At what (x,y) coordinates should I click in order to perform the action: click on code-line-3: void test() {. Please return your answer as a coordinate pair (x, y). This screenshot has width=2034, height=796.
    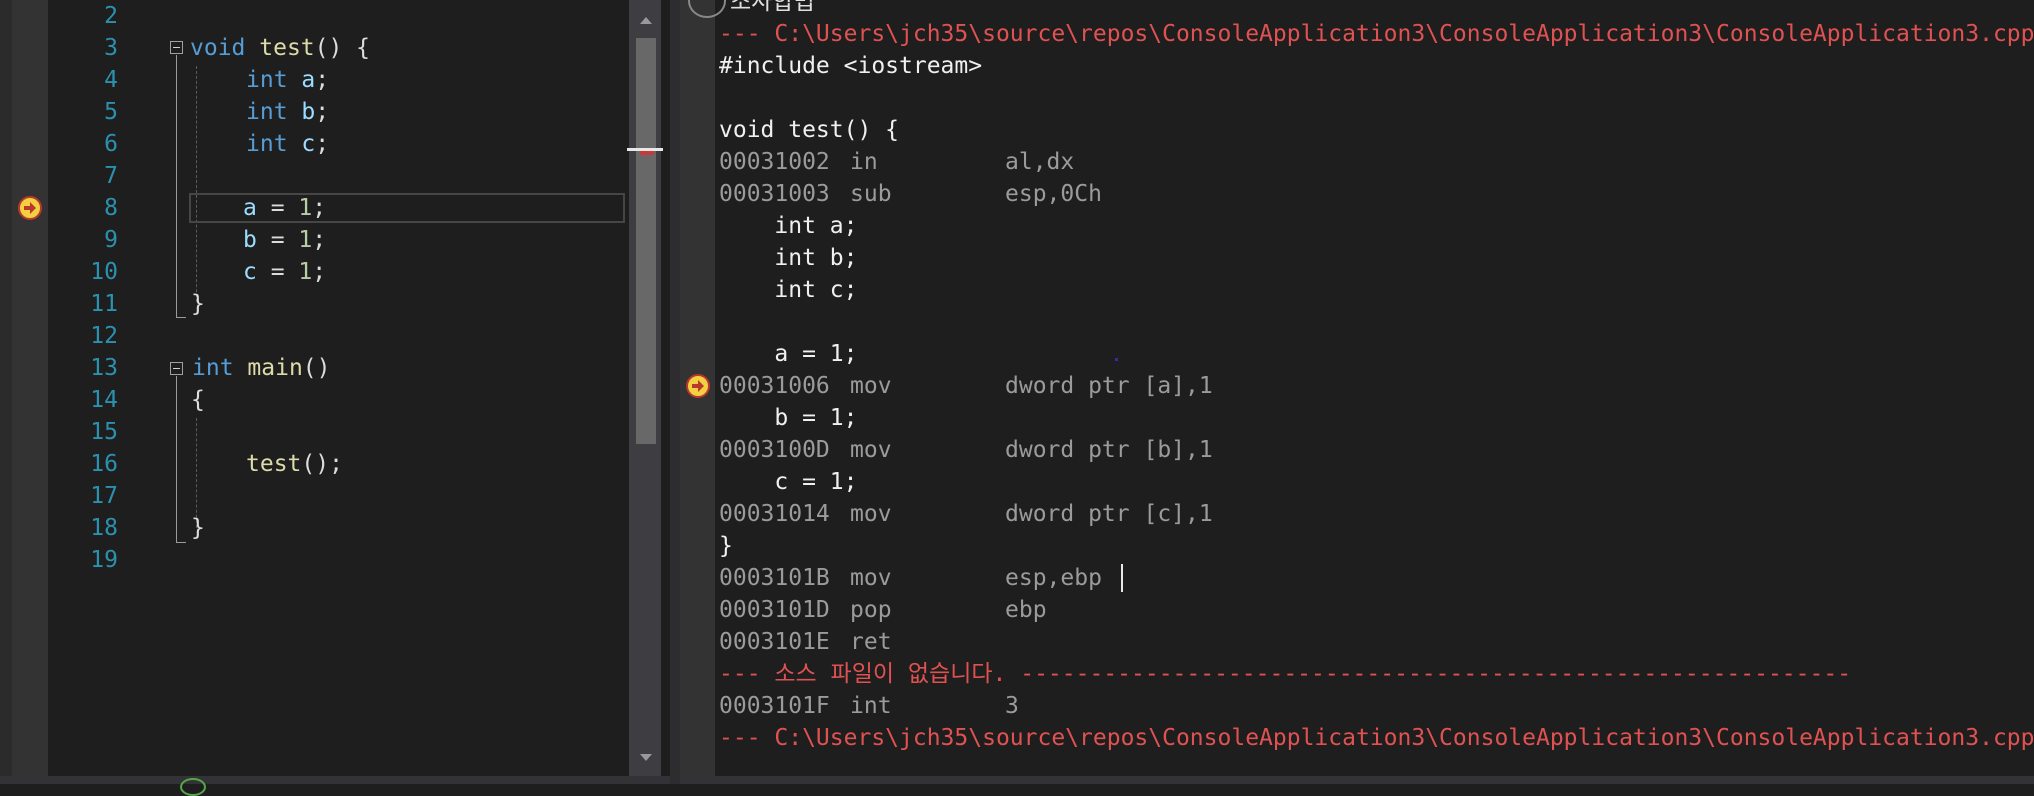
    Looking at the image, I should click on (280, 48).